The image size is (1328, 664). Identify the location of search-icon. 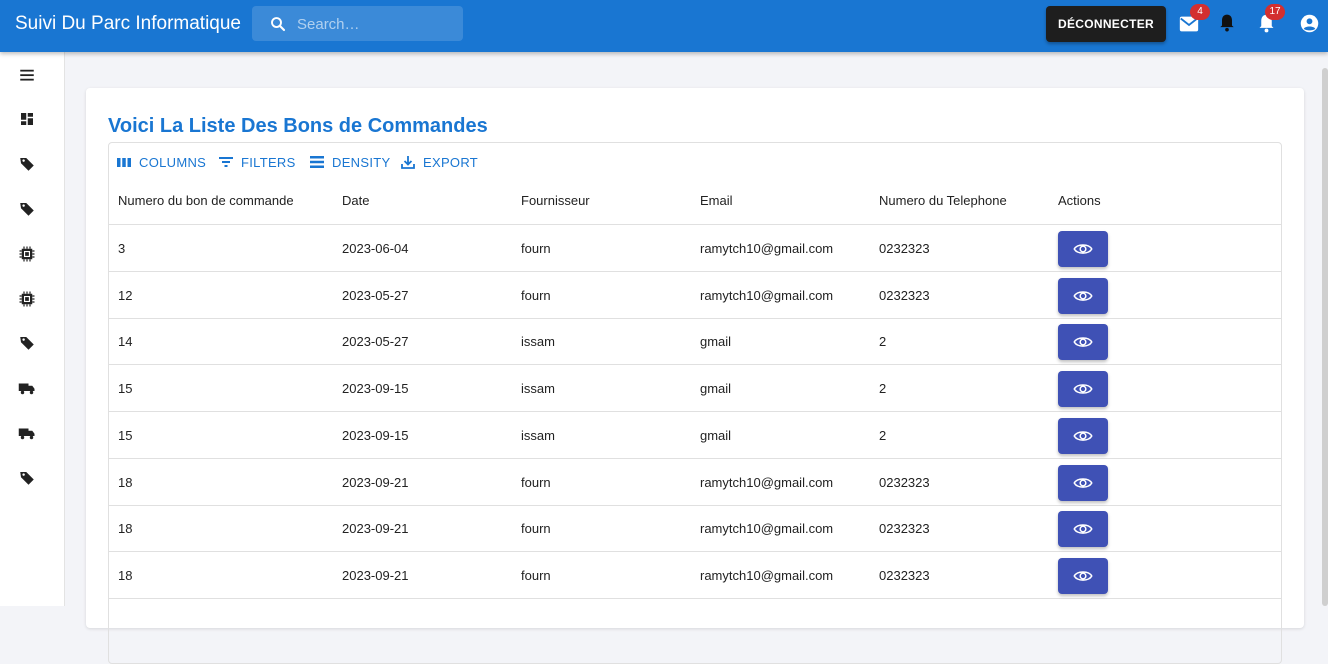
(278, 24).